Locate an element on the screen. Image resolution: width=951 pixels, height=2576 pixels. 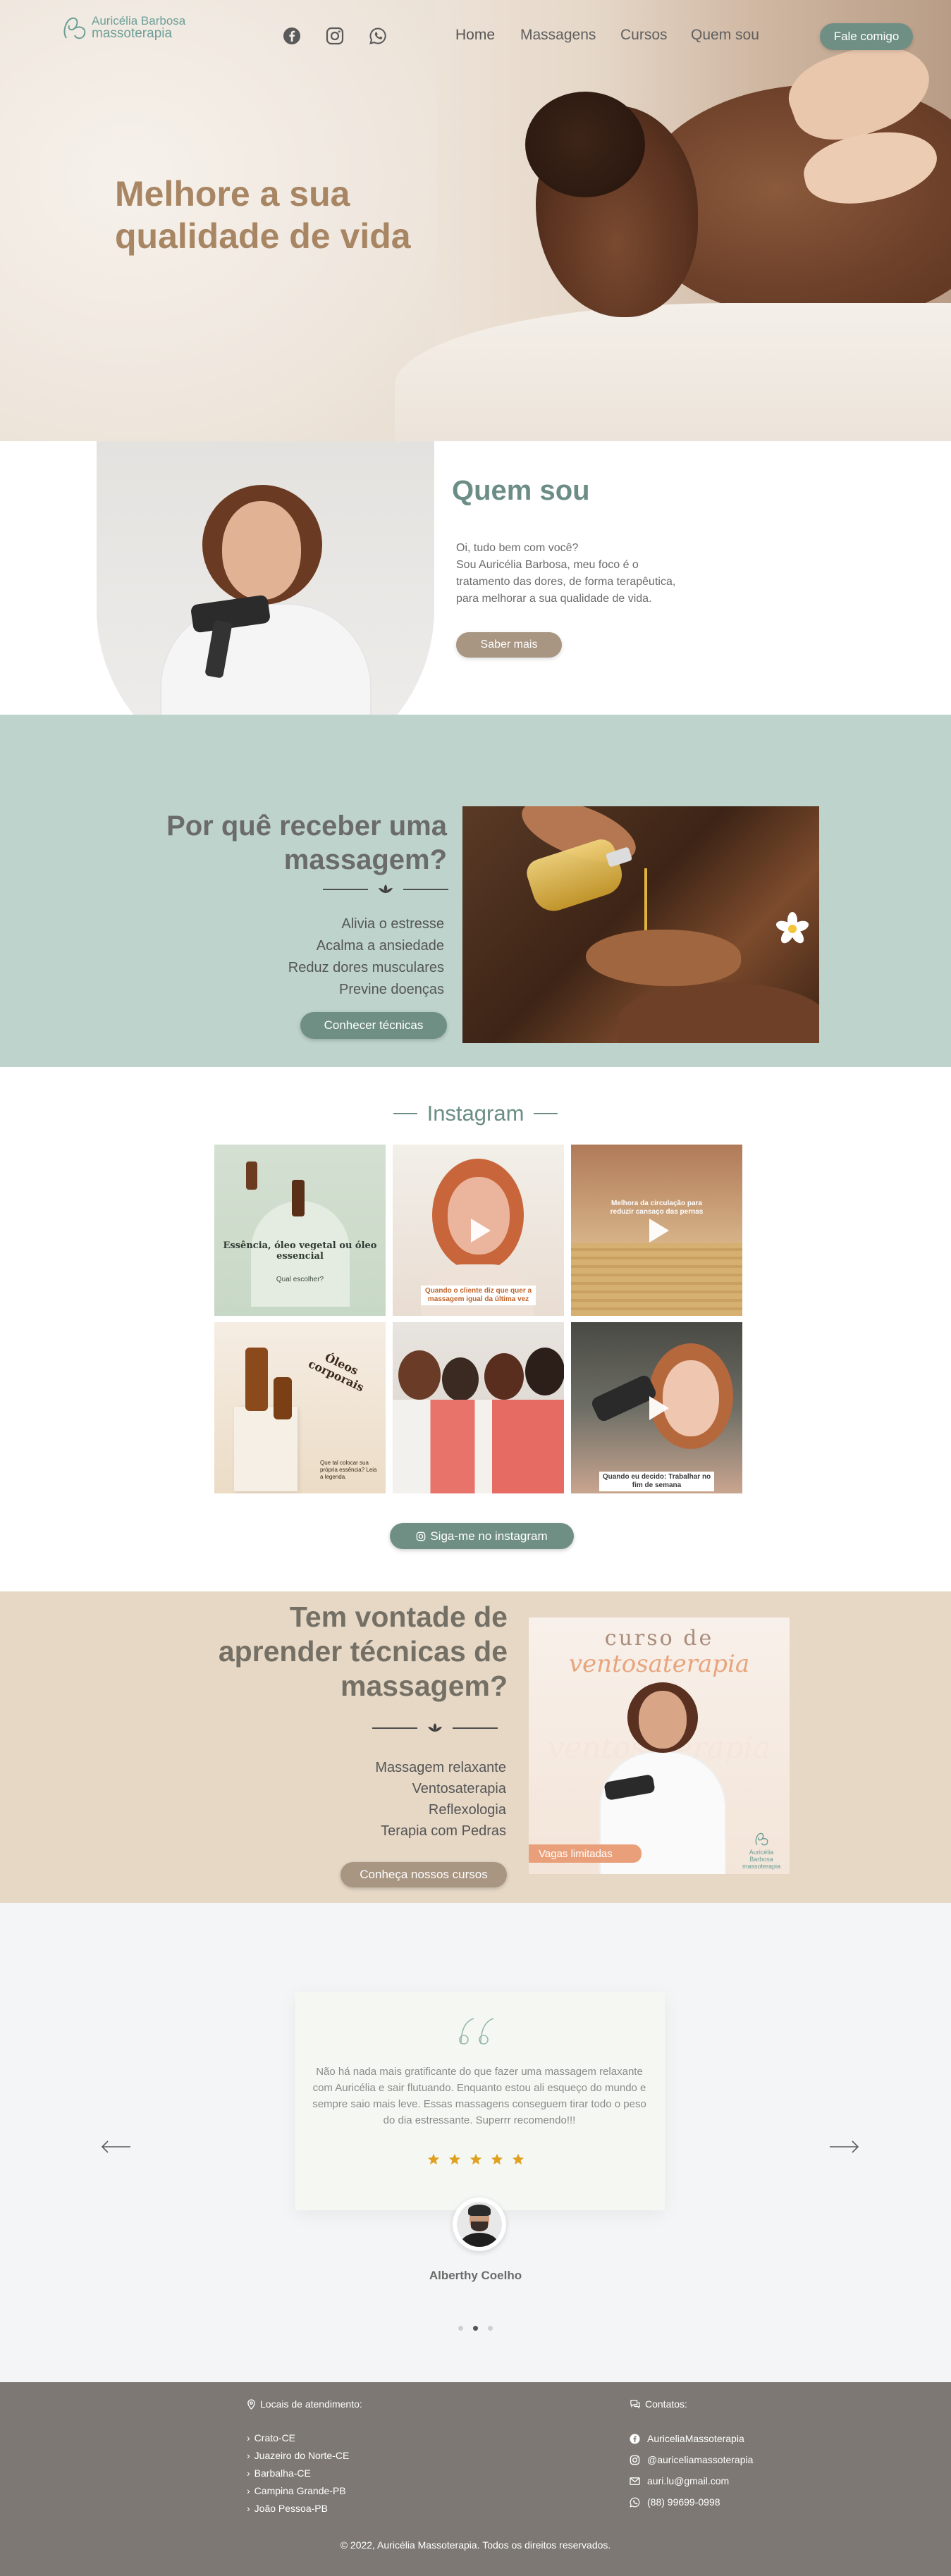
course-card-line-2: ventosaterapia is located at coordinates (659, 1664).